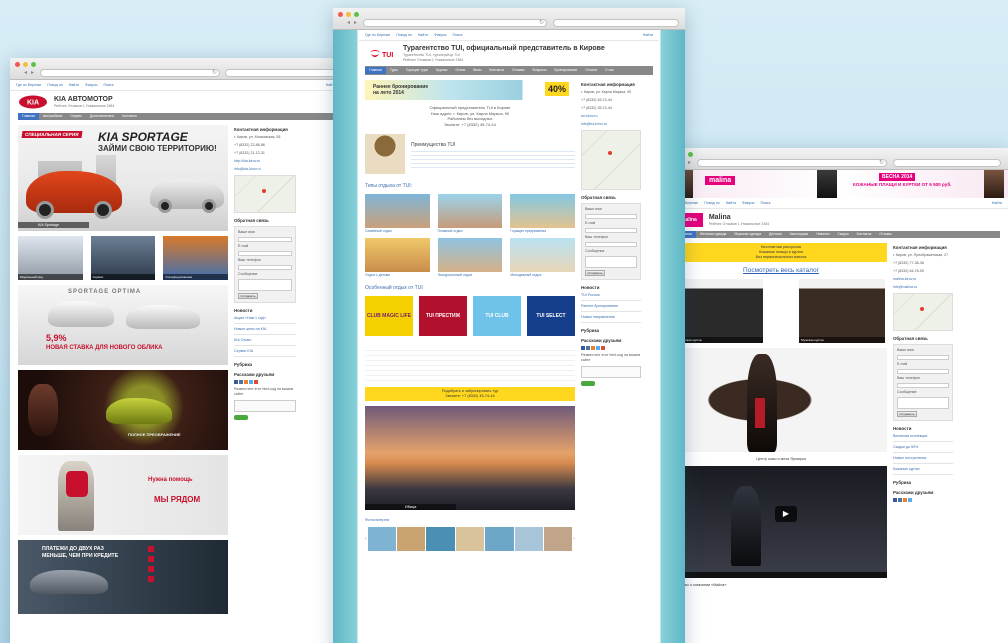  Describe the element at coordinates (747, 234) in the screenshot. I see `menu-item: Мужская одежда` at that location.